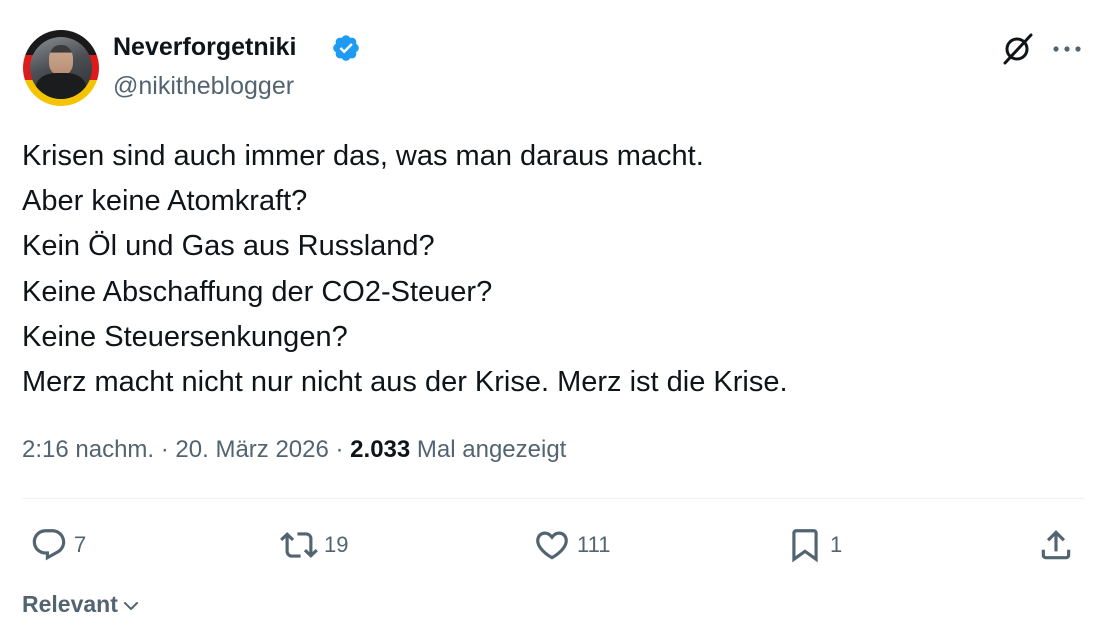 The height and width of the screenshot is (633, 1106). I want to click on post-text-line: Keine Steuersenkungen?, so click(185, 336).